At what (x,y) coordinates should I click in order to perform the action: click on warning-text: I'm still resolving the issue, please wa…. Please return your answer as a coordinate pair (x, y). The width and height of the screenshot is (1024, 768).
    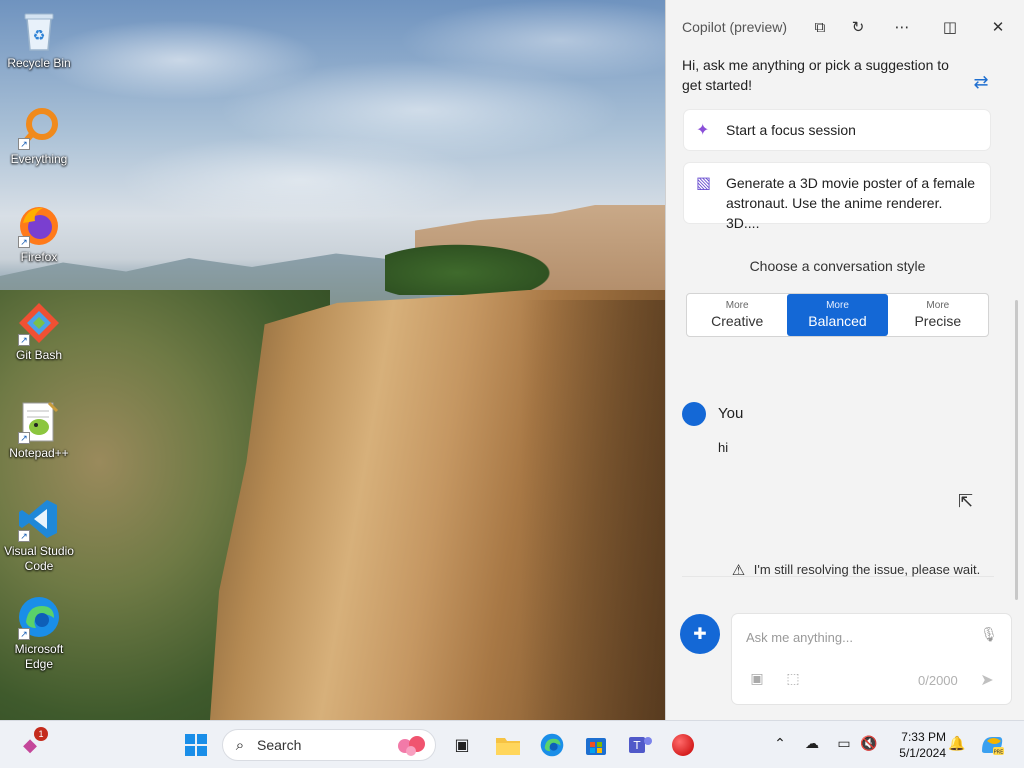
    Looking at the image, I should click on (867, 569).